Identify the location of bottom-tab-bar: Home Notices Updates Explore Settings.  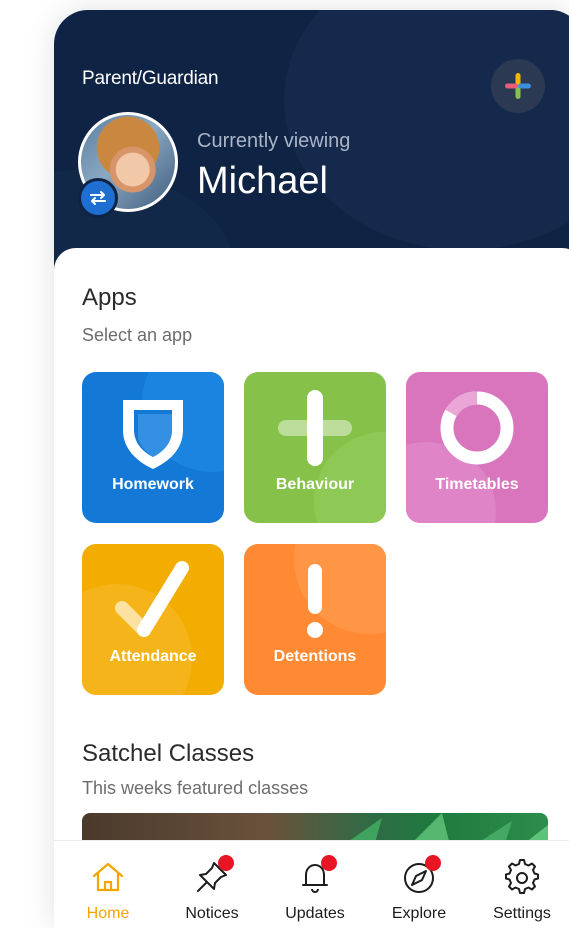
(311, 884).